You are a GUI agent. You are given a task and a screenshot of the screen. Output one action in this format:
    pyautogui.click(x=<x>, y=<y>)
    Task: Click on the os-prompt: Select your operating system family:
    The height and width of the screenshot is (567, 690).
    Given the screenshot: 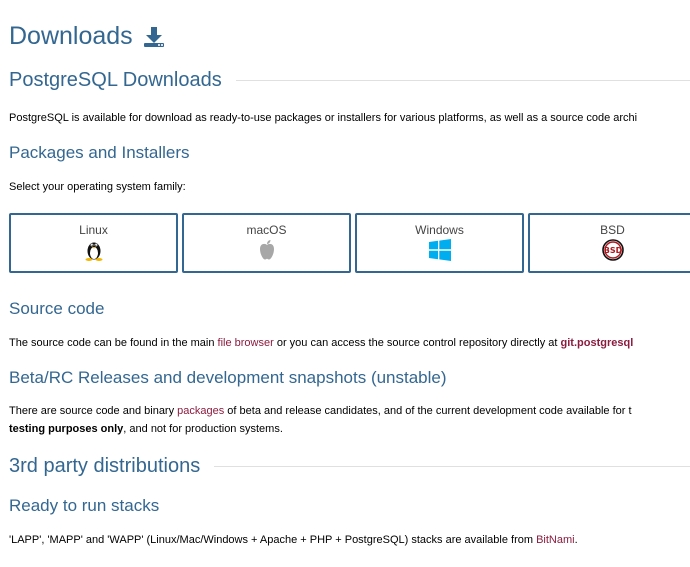 What is the action you would take?
    pyautogui.click(x=97, y=187)
    